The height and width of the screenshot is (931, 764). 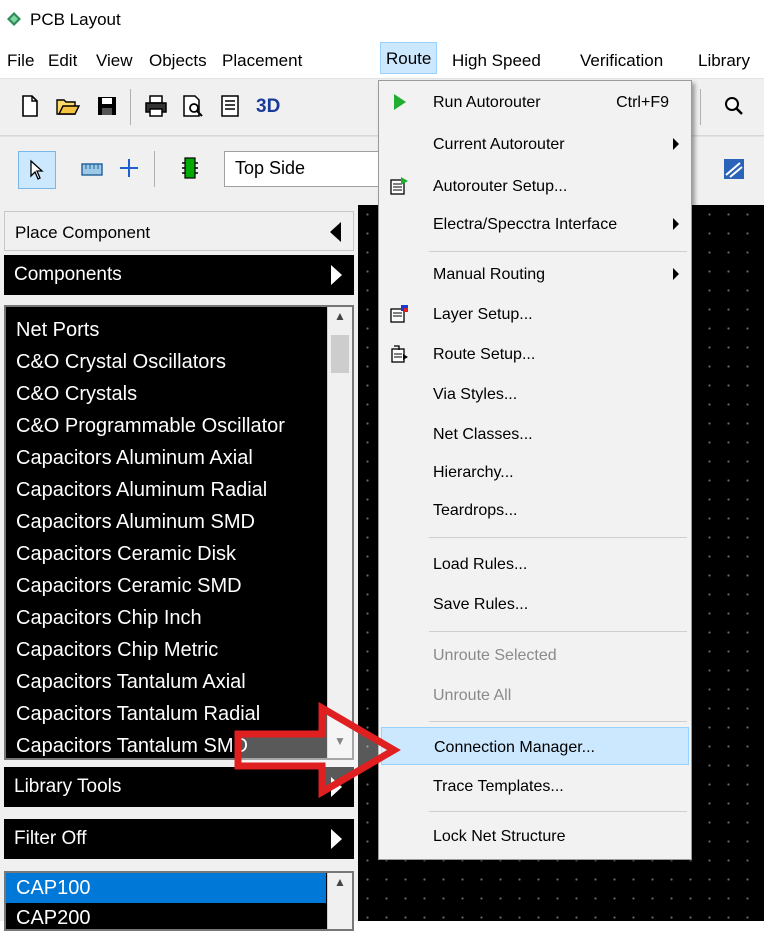 What do you see at coordinates (179, 523) in the screenshot?
I see `list-item: Capacitors Aluminum SMD` at bounding box center [179, 523].